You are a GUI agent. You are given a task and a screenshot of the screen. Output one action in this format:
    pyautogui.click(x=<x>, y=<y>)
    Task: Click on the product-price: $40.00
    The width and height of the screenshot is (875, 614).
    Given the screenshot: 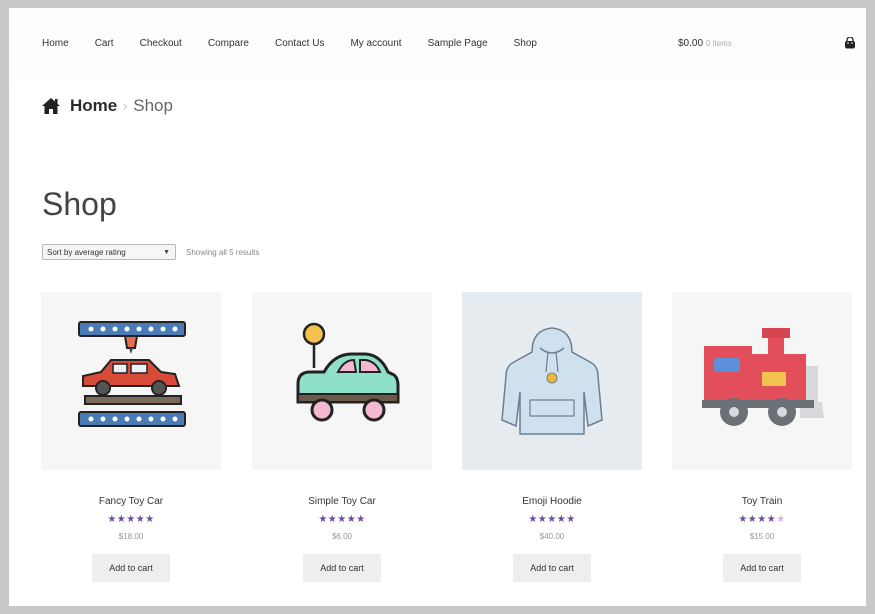 What is the action you would take?
    pyautogui.click(x=552, y=536)
    